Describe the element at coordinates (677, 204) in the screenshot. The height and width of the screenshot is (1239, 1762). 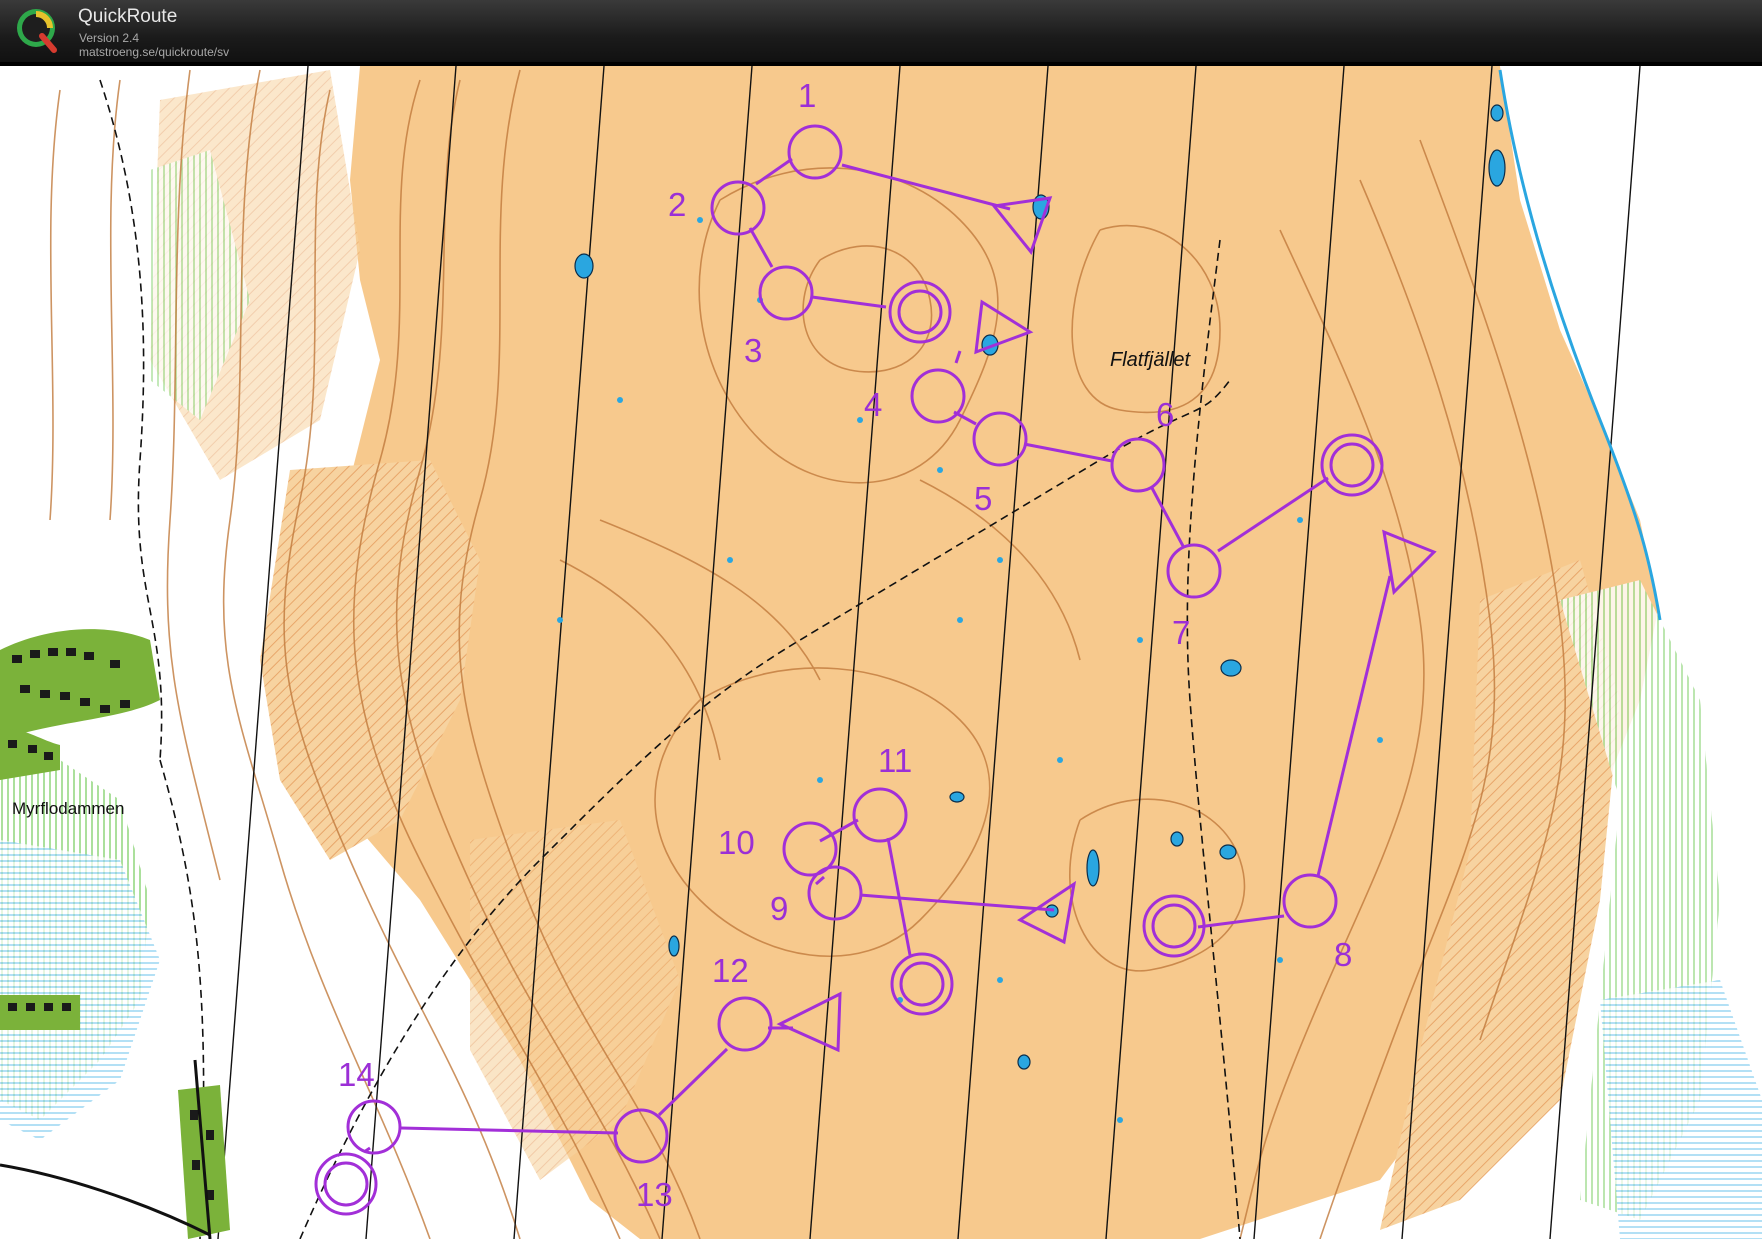
I see `control-number-2: 2` at that location.